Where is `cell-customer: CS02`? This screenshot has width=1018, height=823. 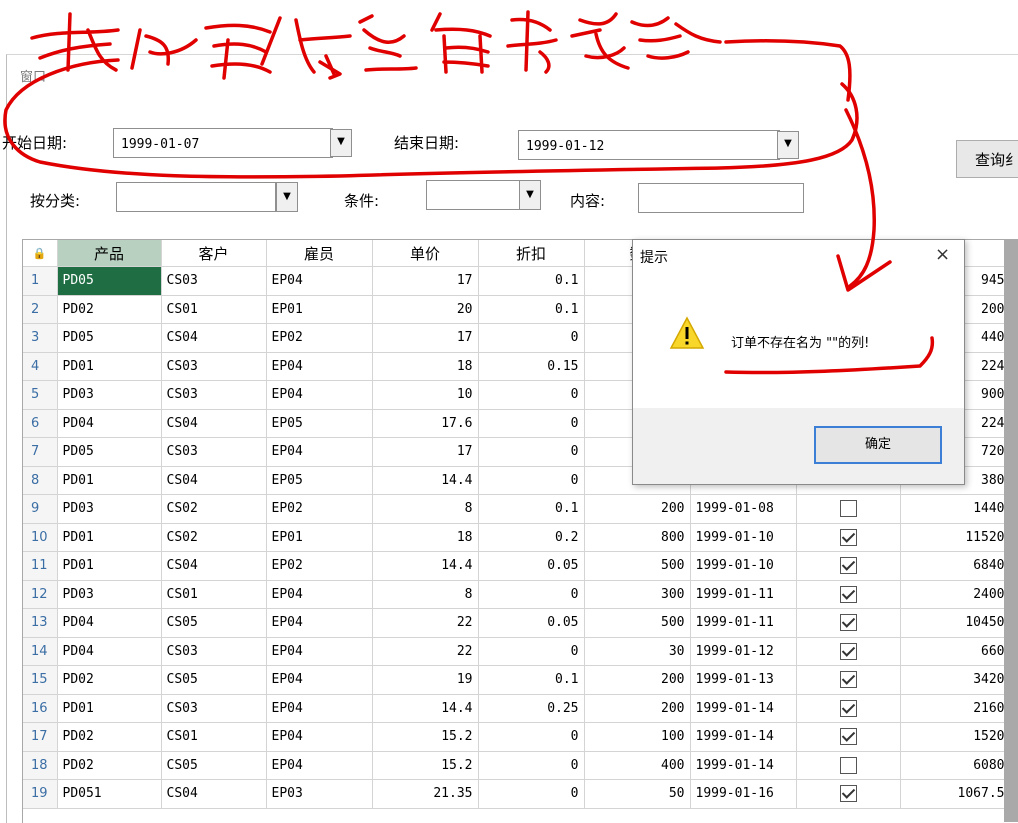 cell-customer: CS02 is located at coordinates (214, 509).